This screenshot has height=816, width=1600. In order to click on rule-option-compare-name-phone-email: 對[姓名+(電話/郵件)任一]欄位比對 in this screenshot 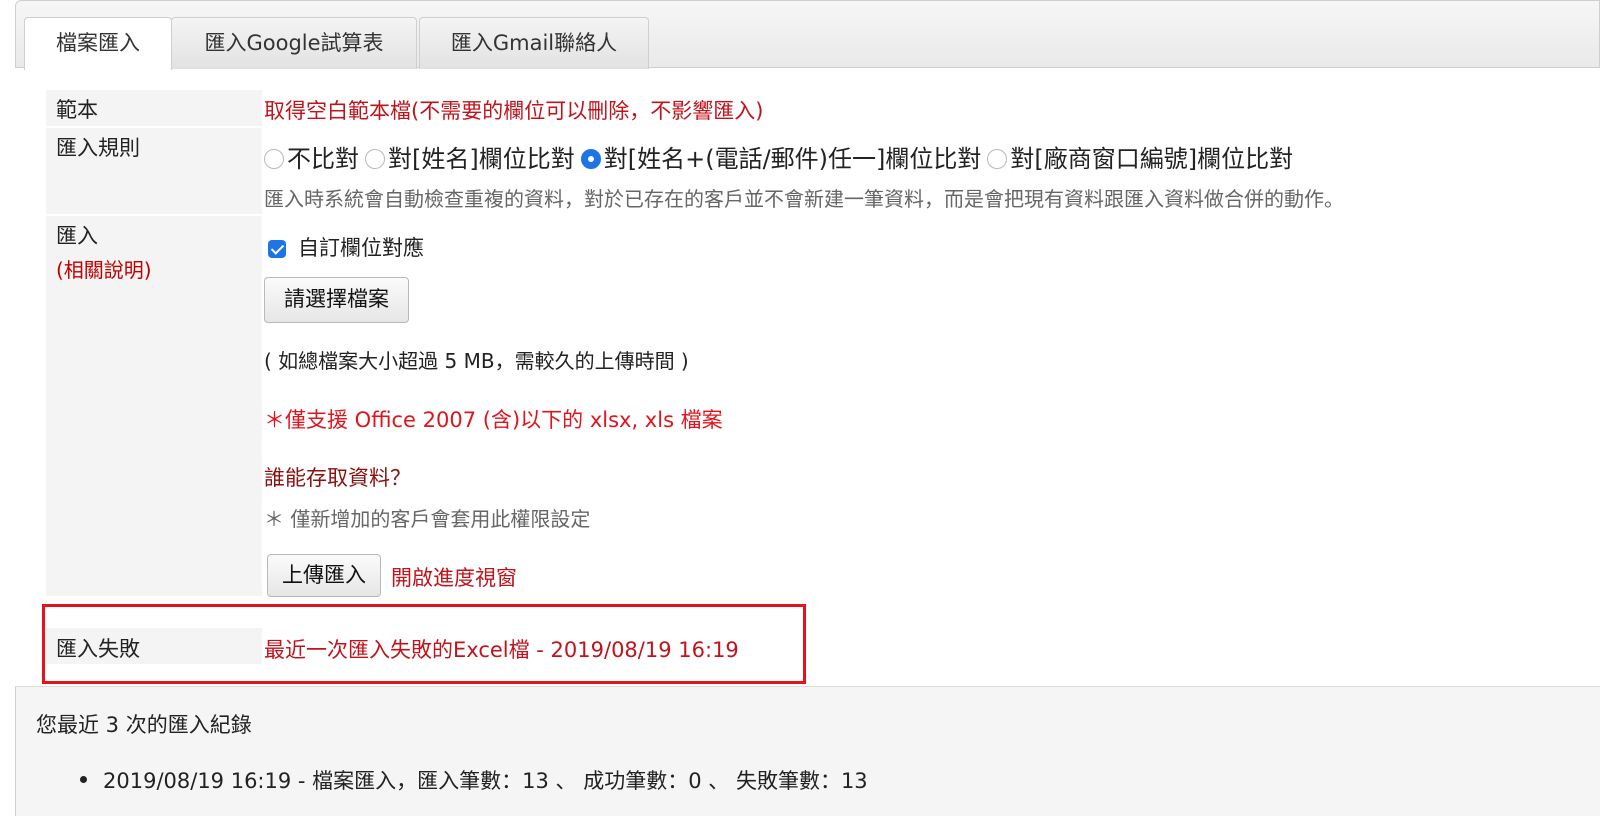, I will do `click(781, 156)`.